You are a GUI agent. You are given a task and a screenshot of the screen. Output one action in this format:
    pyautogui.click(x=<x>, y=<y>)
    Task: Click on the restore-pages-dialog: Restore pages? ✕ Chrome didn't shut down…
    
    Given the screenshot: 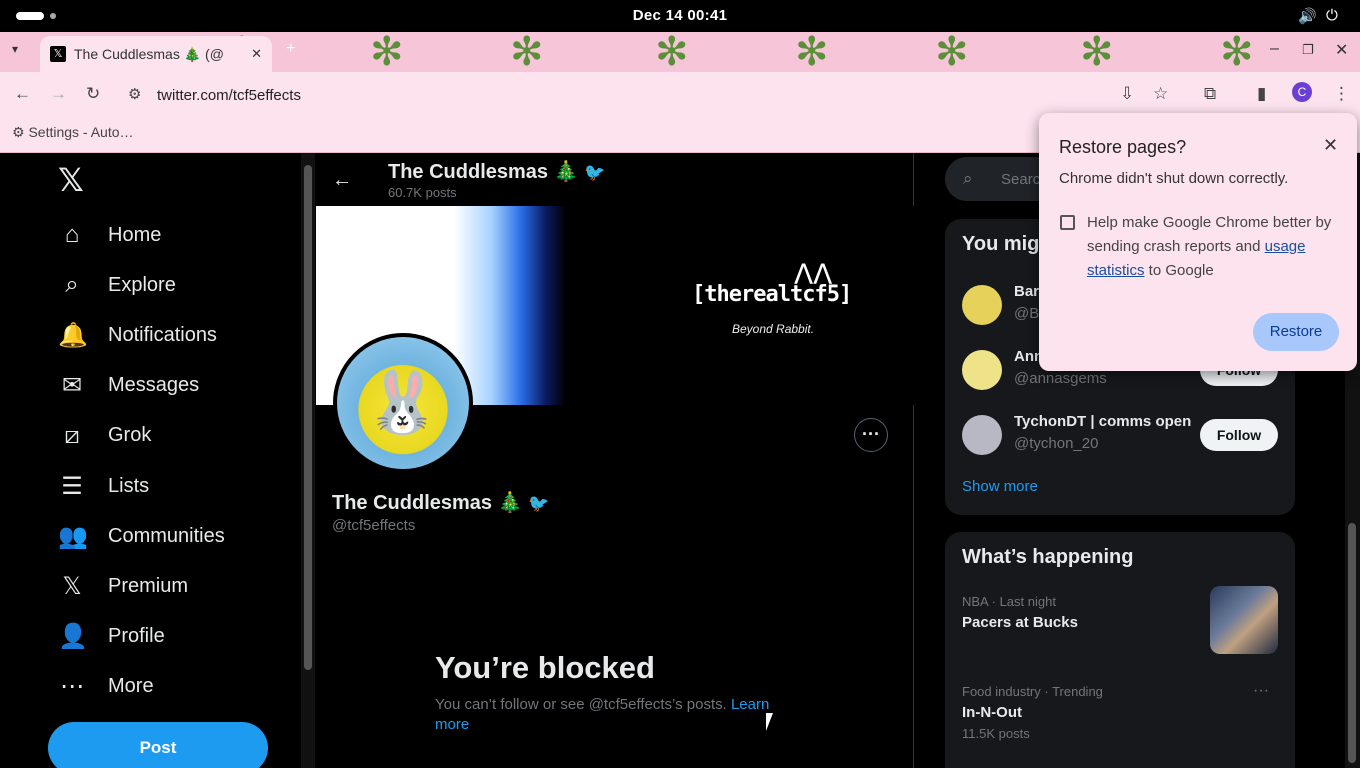 What is the action you would take?
    pyautogui.click(x=1198, y=242)
    